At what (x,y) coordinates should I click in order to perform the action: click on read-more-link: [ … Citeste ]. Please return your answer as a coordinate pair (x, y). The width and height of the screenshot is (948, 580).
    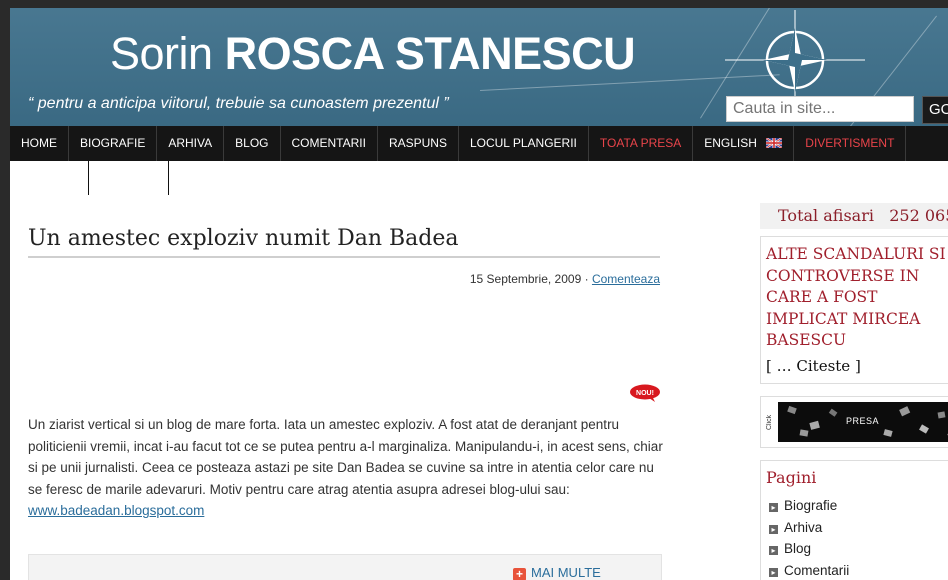
    Looking at the image, I should click on (813, 366).